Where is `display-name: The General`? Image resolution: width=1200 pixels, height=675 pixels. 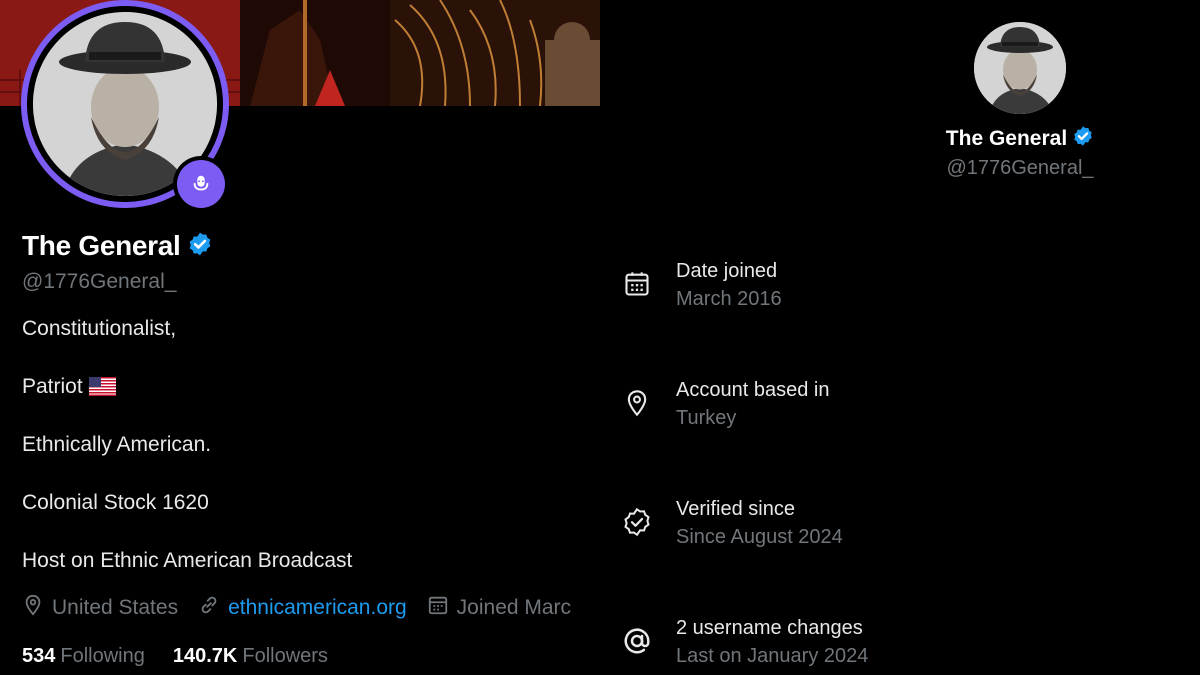 display-name: The General is located at coordinates (101, 245).